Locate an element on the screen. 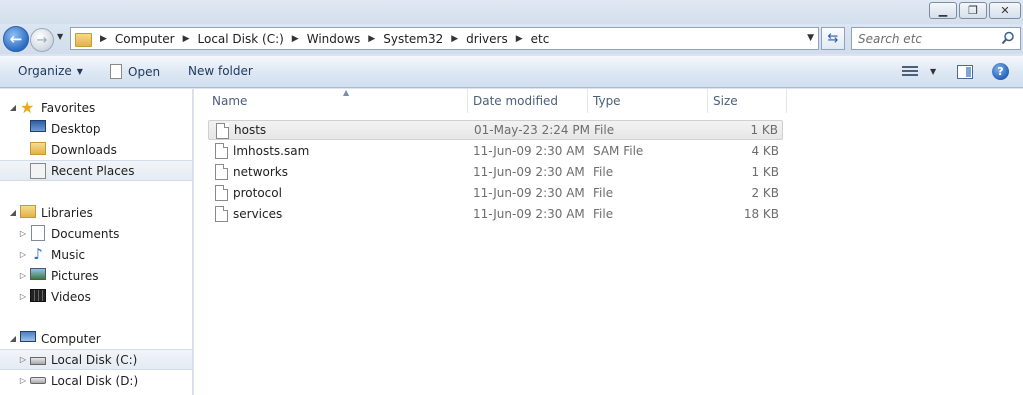  recent-pages-dropdown: ▼ is located at coordinates (60, 36).